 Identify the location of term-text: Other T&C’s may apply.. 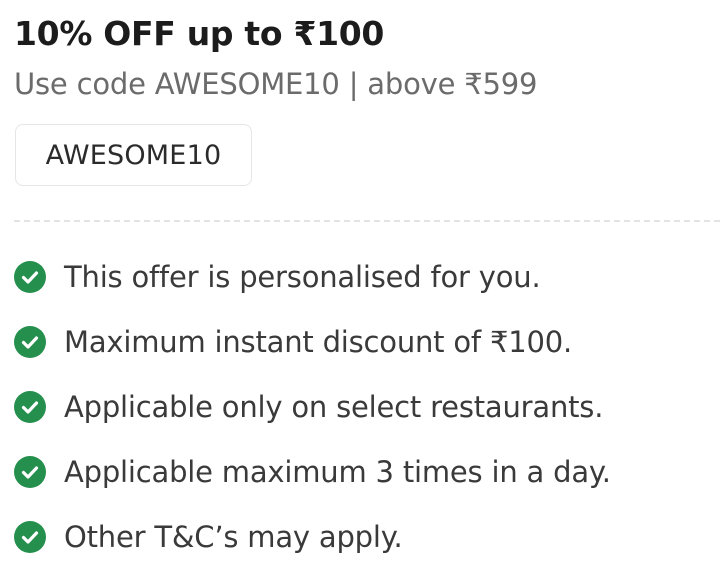
(233, 536).